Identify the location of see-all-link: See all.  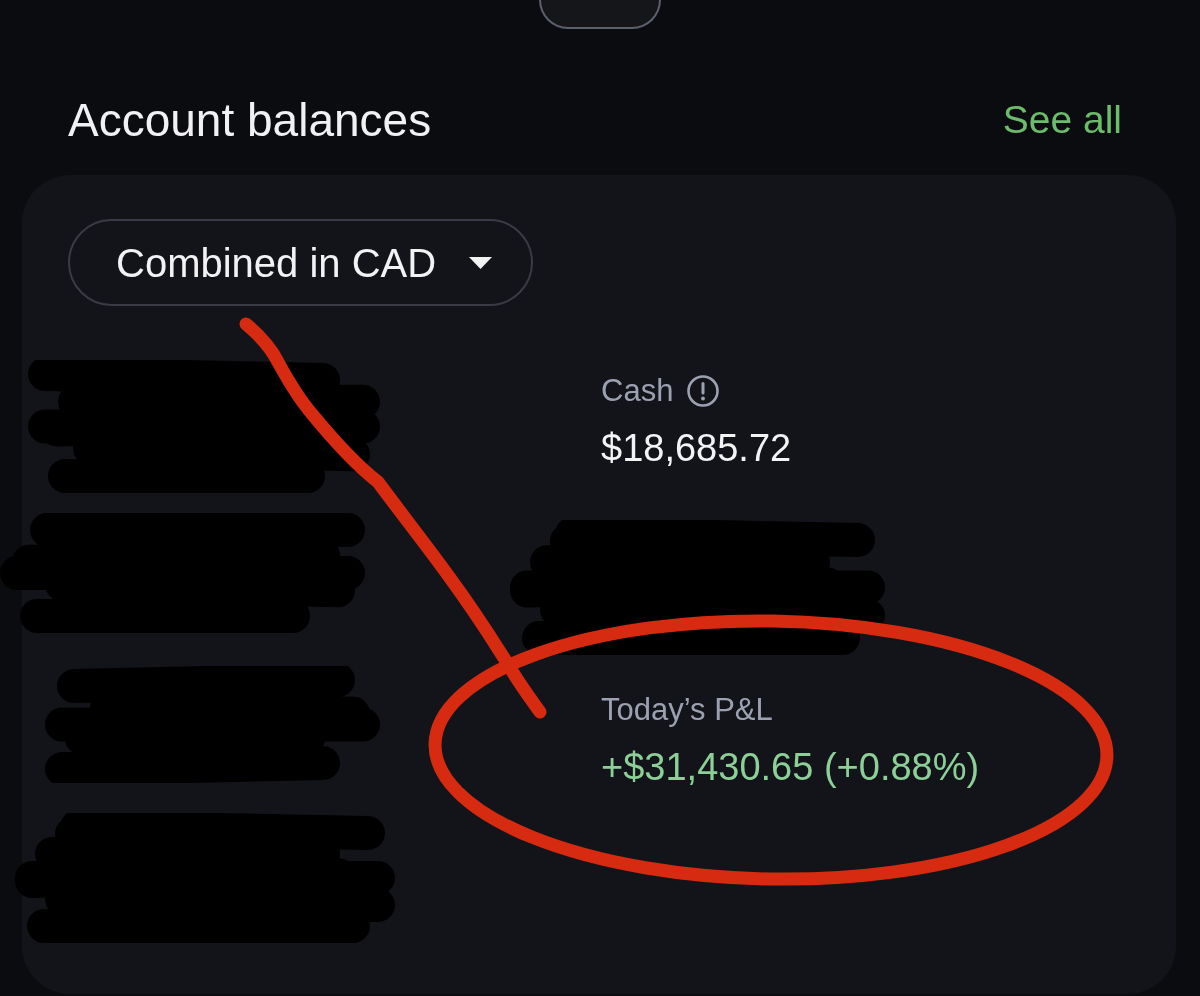
(1062, 120).